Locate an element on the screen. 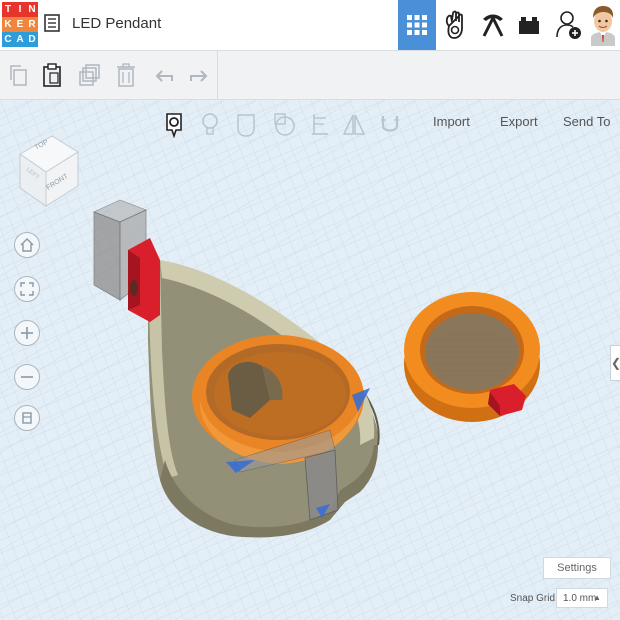  logo-letter: N is located at coordinates (32, 9).